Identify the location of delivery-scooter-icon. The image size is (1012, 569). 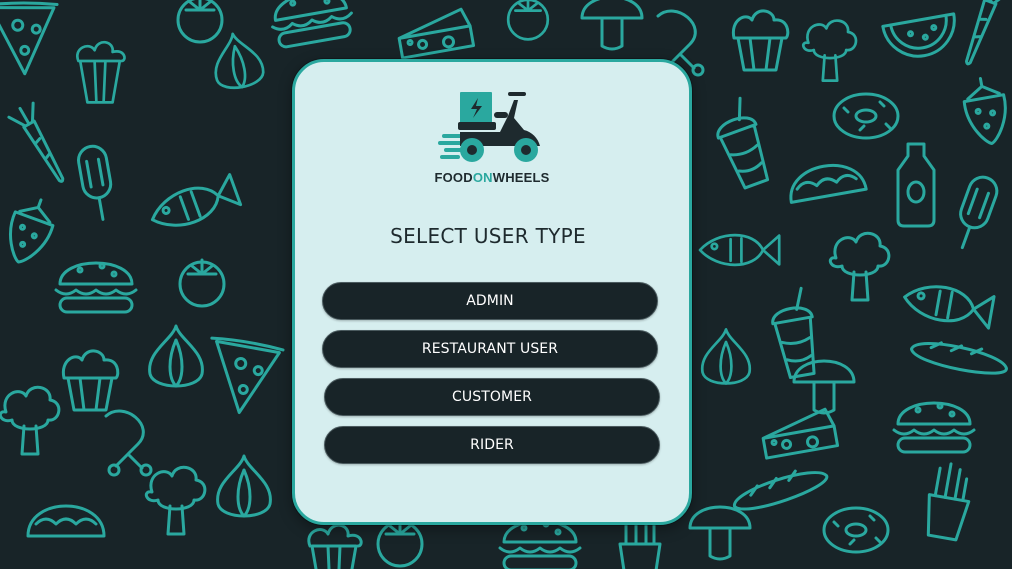
(489, 127).